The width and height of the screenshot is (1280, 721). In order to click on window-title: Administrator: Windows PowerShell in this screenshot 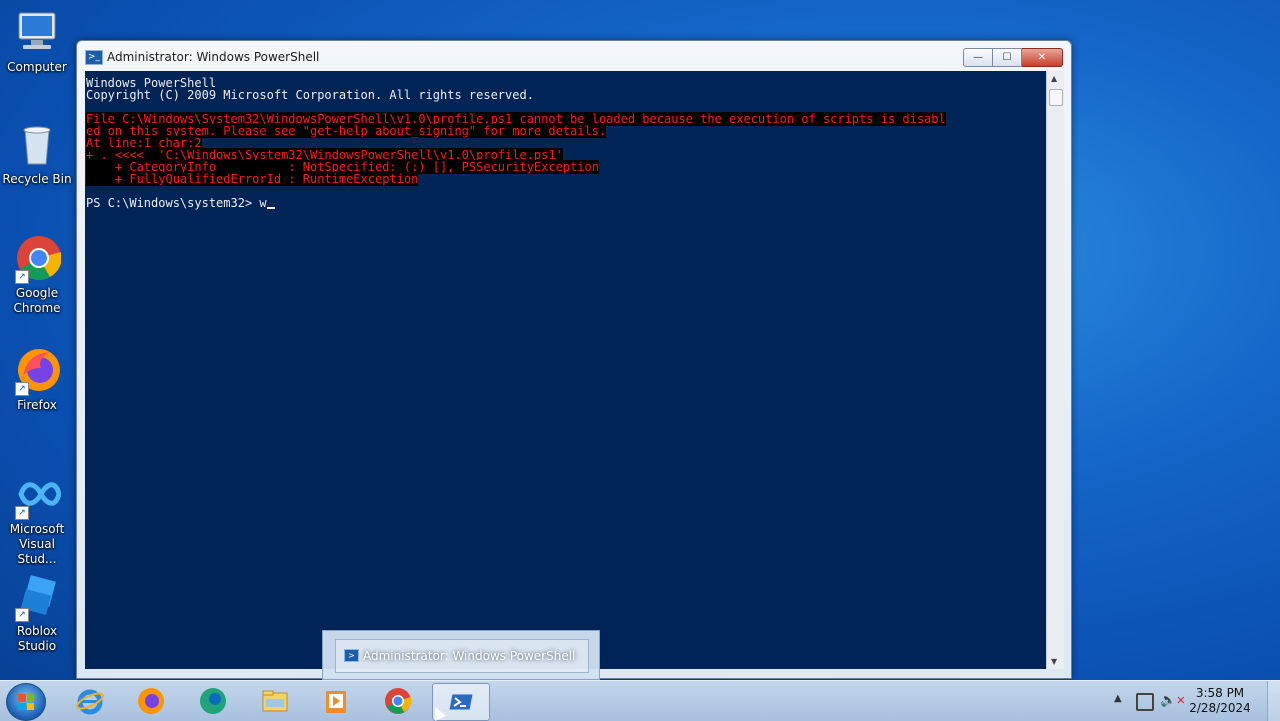, I will do `click(213, 57)`.